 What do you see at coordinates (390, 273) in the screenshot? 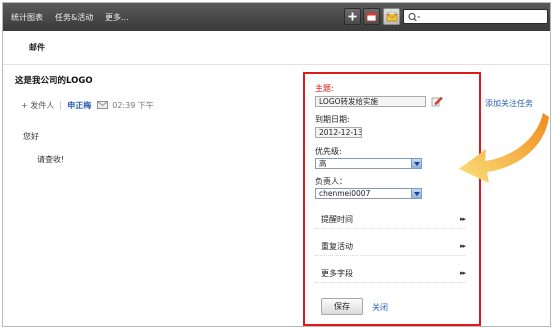
I see `section-more-fields: 更多字段 ▸▸` at bounding box center [390, 273].